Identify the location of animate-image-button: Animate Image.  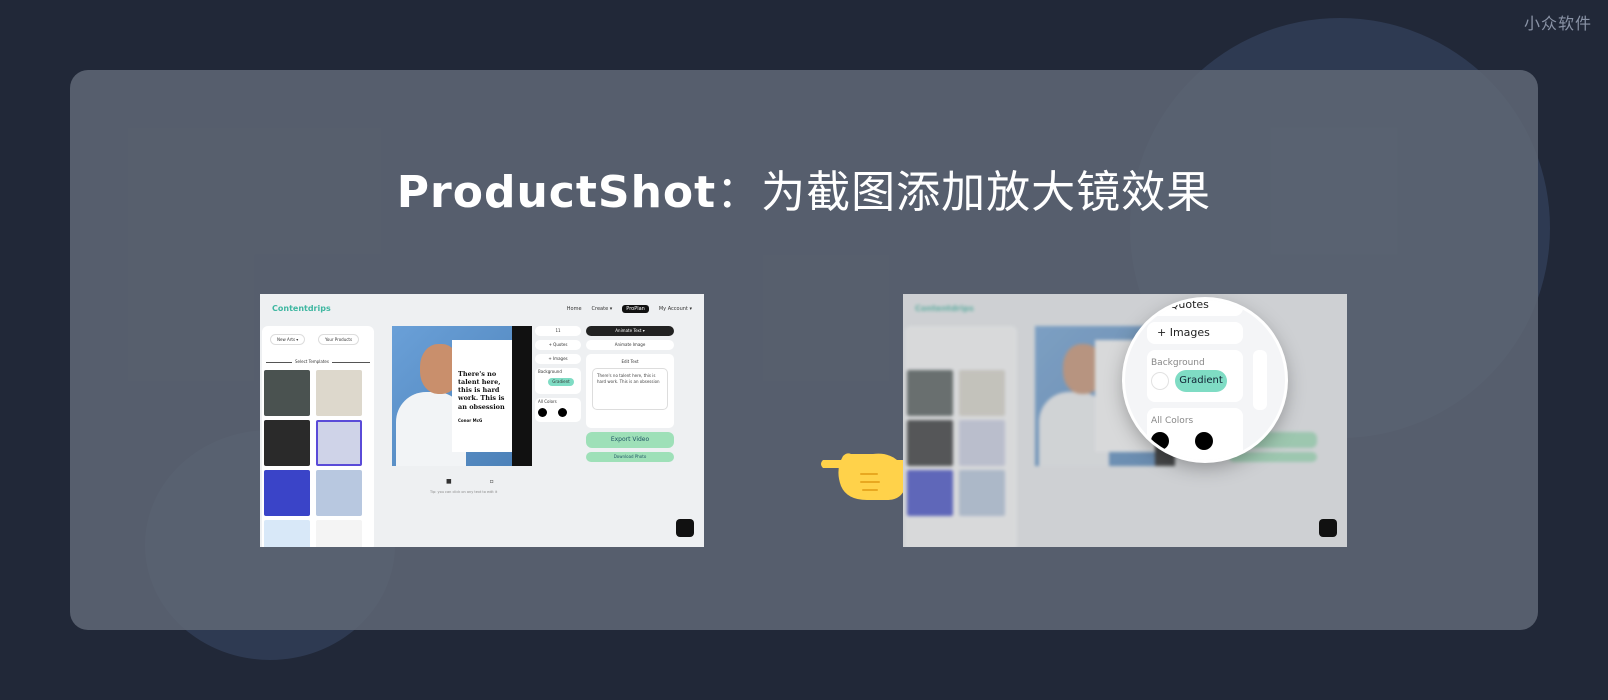
(630, 345).